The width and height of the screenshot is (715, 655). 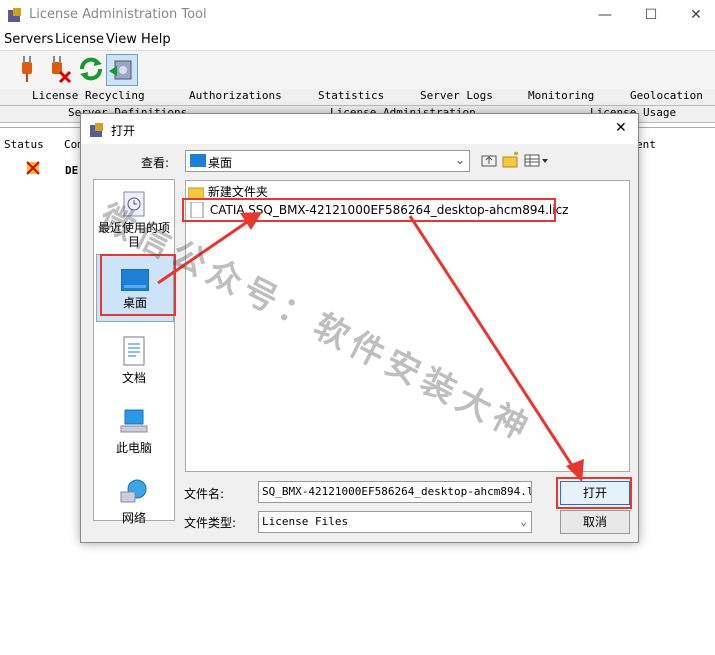 I want to click on arrow-desktop-to-file-head, so click(x=251, y=221).